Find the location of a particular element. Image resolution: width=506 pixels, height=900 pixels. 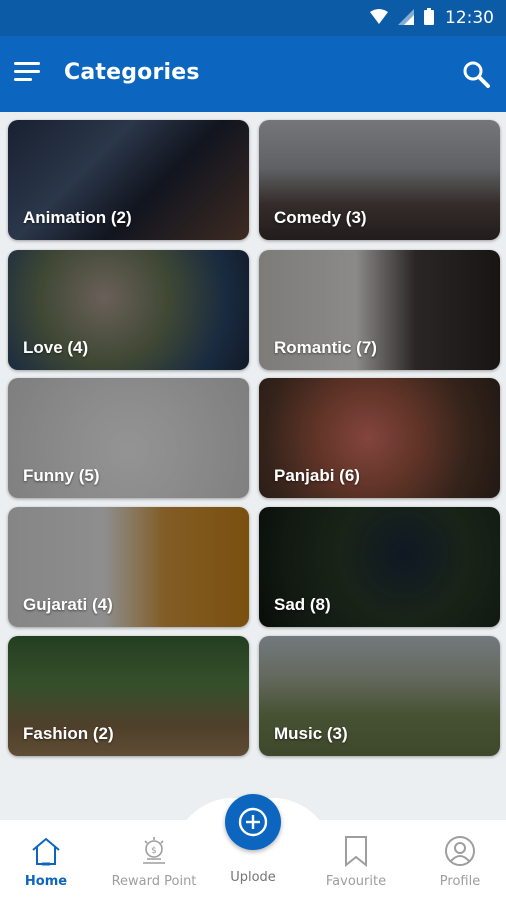

search-icon is located at coordinates (476, 74).